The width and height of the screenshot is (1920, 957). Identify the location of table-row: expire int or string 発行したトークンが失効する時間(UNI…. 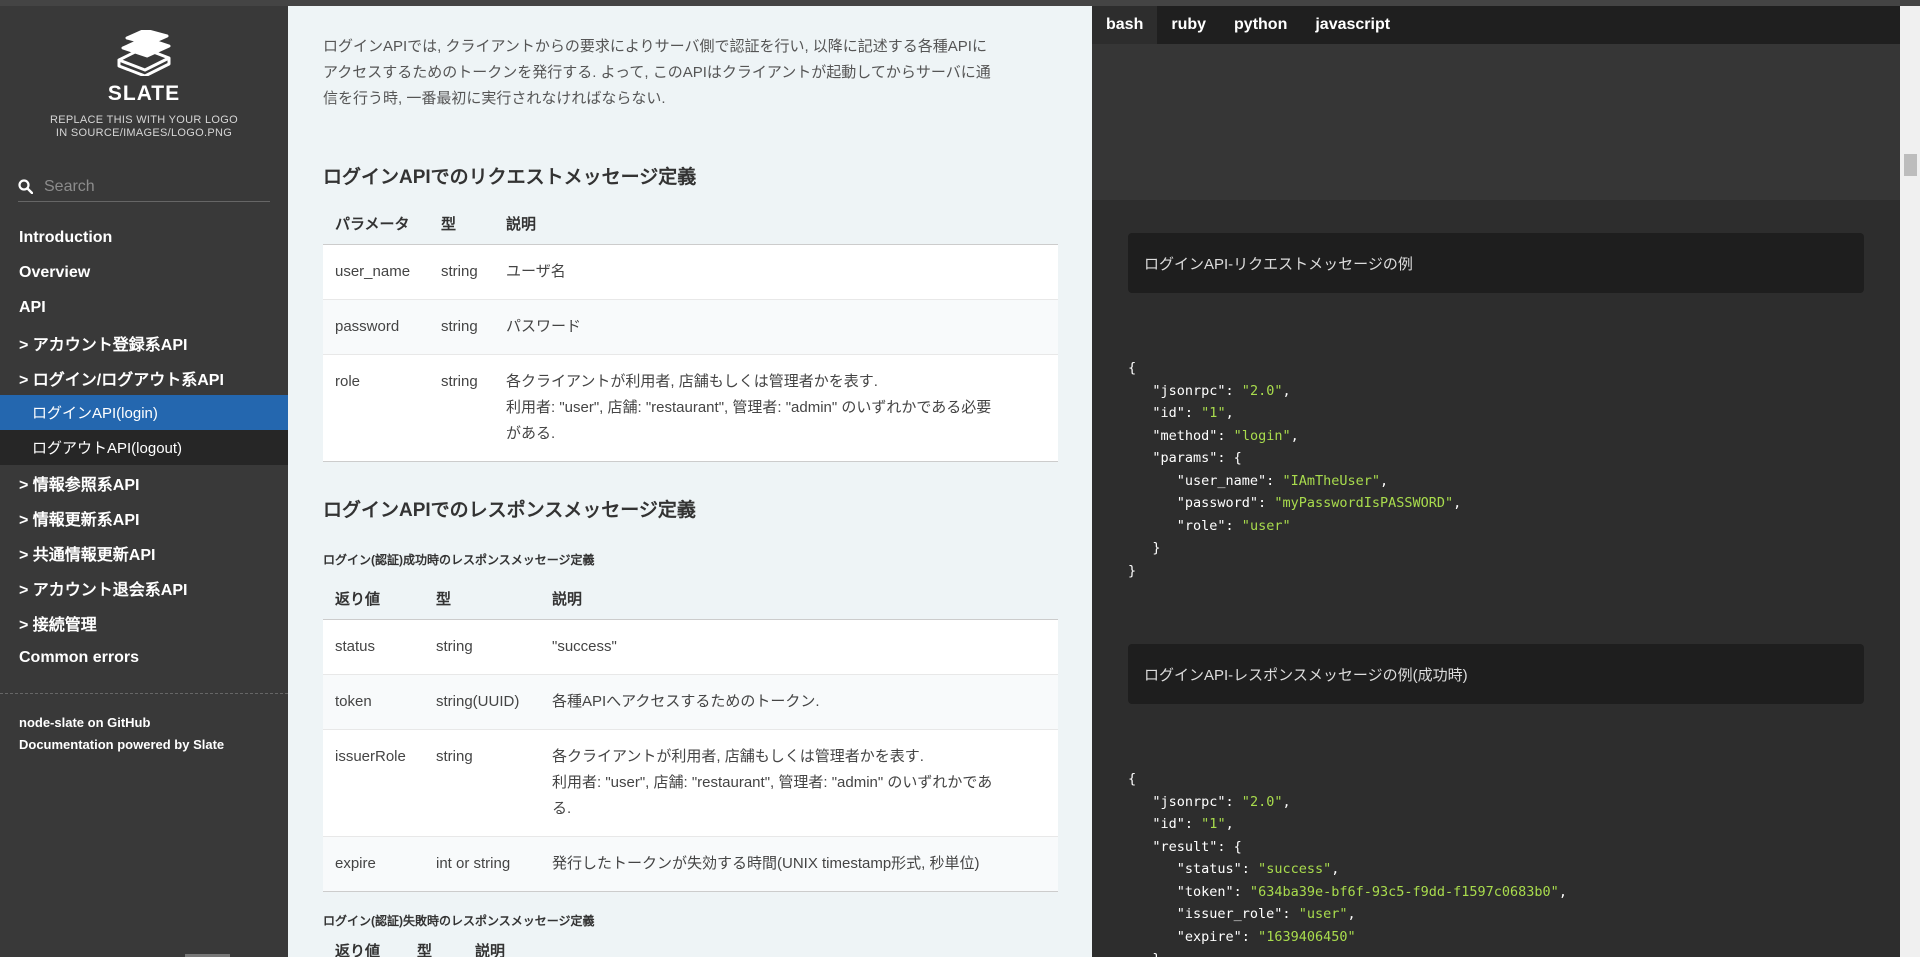
(690, 863).